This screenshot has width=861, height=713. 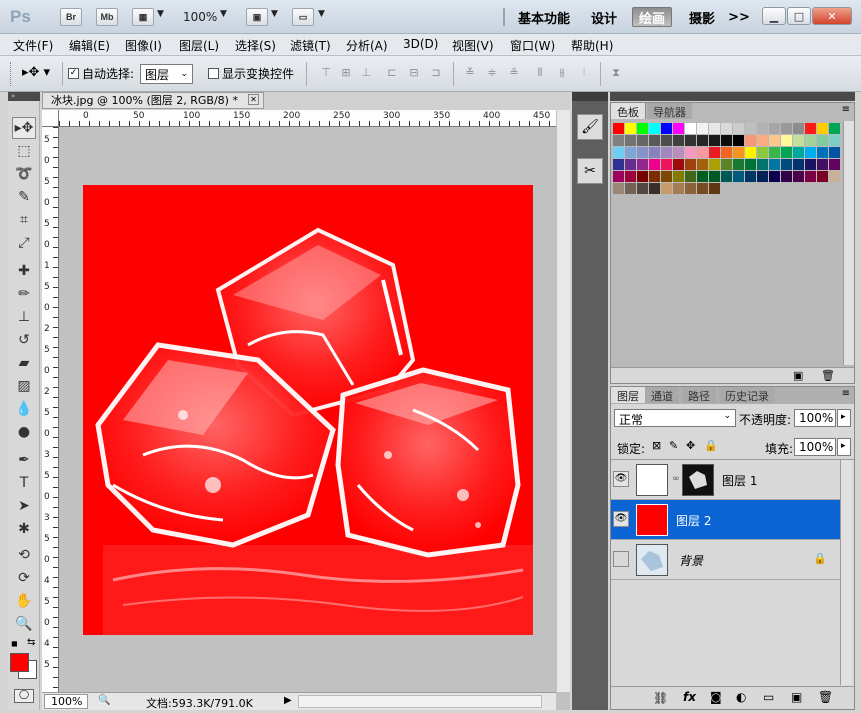 What do you see at coordinates (392, 73) in the screenshot?
I see `align-left-icon: ⊏` at bounding box center [392, 73].